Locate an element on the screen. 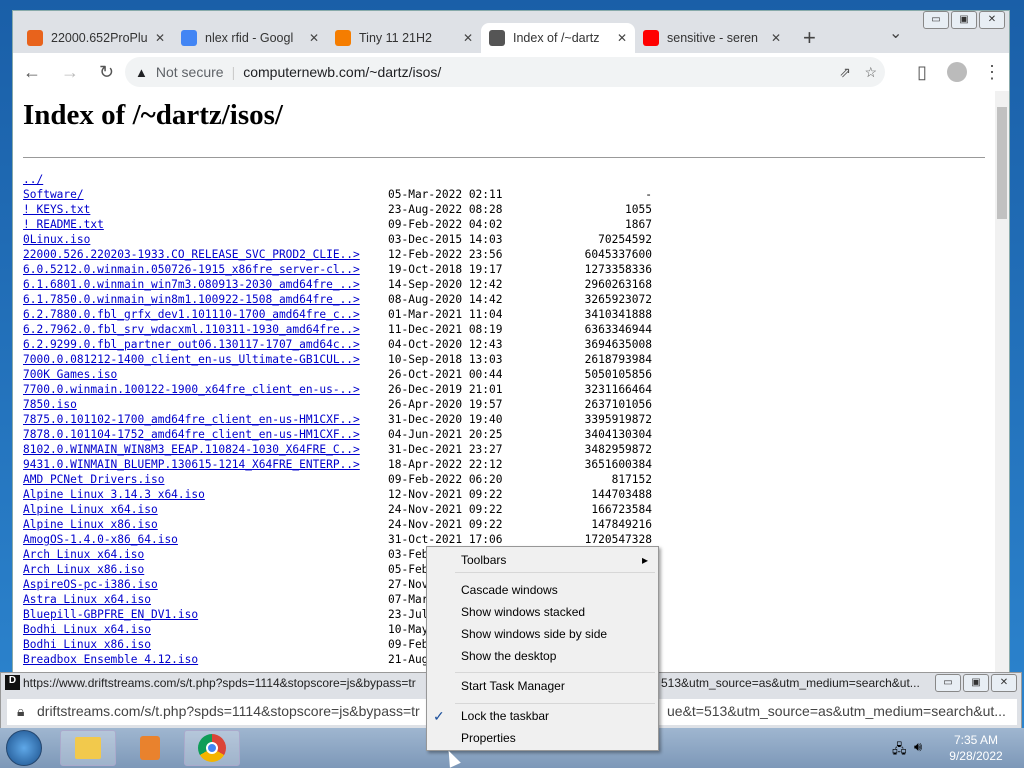  profile-avatar is located at coordinates (957, 72).